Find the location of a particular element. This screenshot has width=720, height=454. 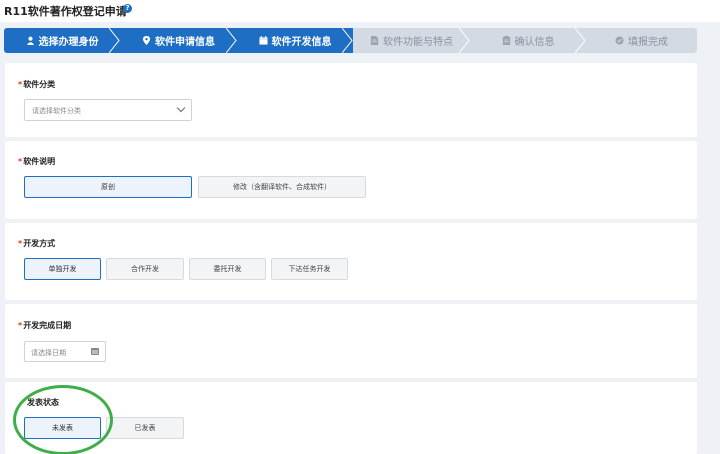

option-original: 原创 is located at coordinates (108, 187).